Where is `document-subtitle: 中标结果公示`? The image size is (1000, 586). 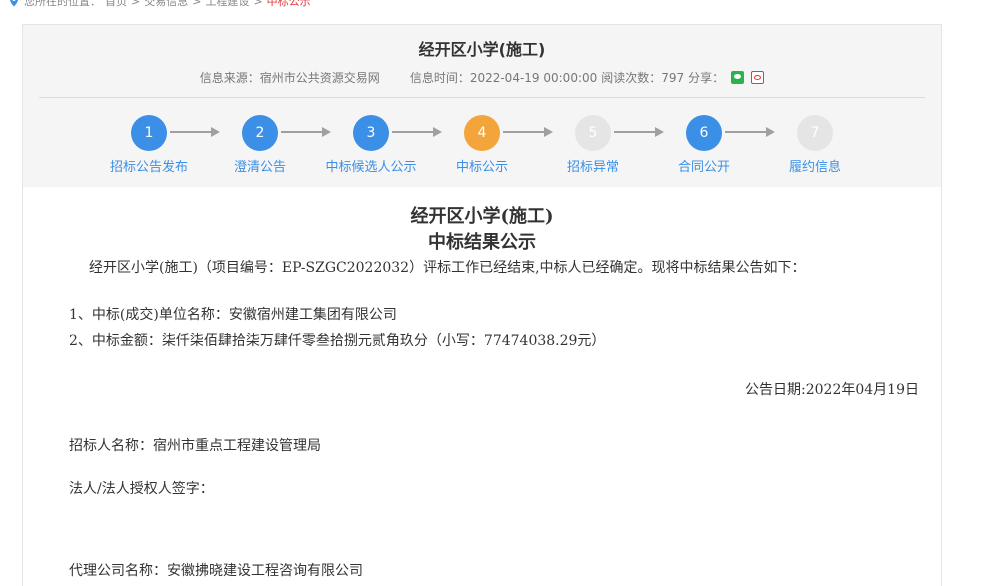 document-subtitle: 中标结果公示 is located at coordinates (482, 242).